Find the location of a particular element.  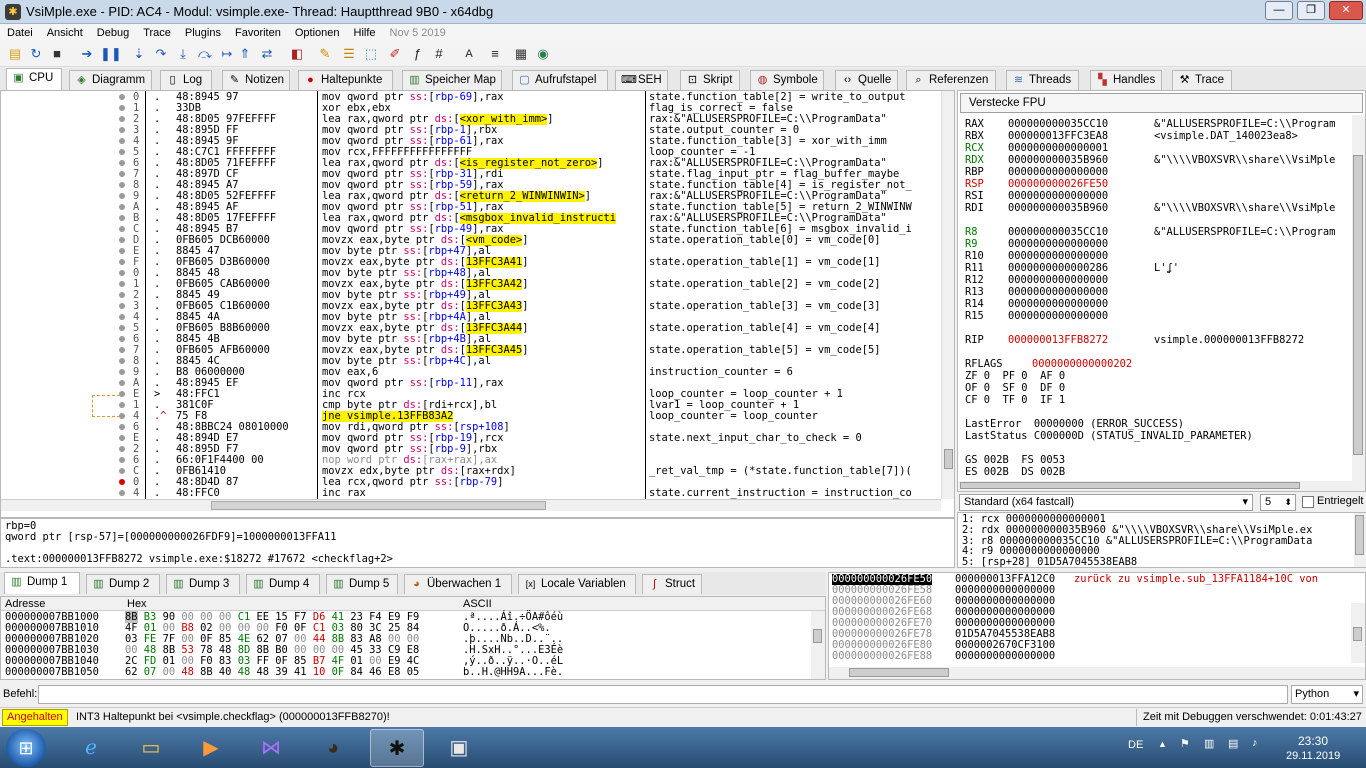

last-error: LastError 00000000 (ERROR_SUCCESS) is located at coordinates (1150, 424).